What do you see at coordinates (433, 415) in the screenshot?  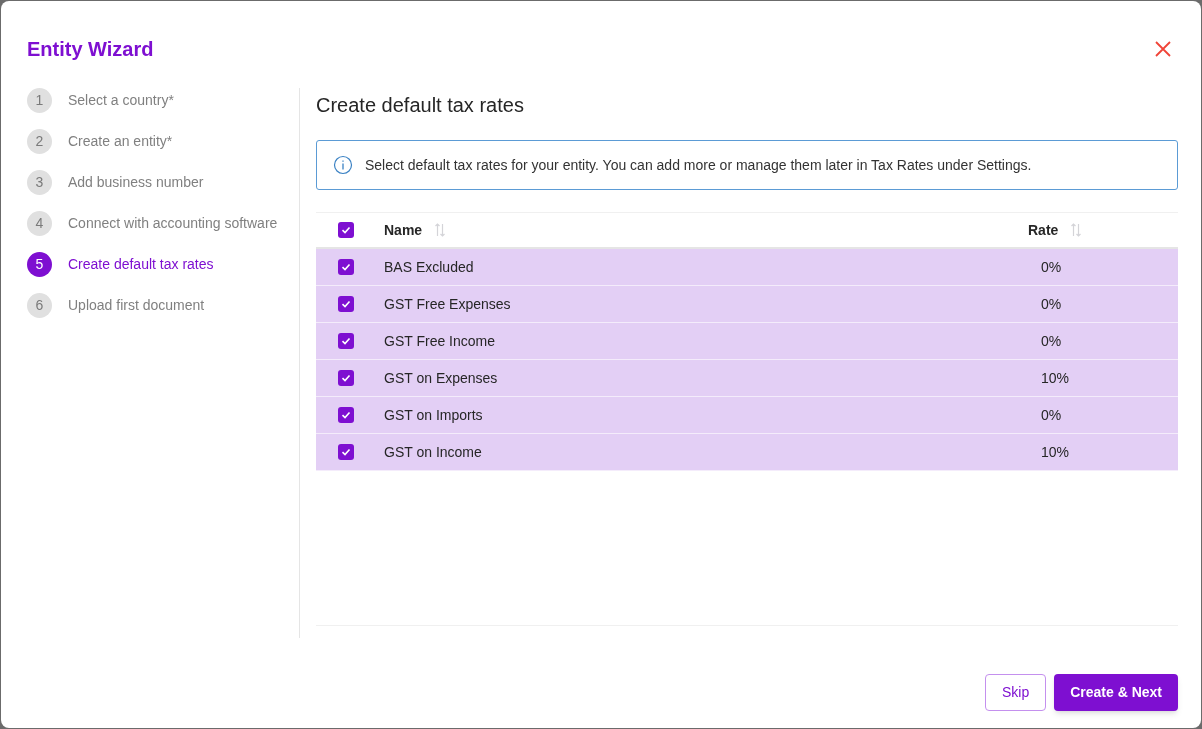 I see `table-cell-text: GST on Imports` at bounding box center [433, 415].